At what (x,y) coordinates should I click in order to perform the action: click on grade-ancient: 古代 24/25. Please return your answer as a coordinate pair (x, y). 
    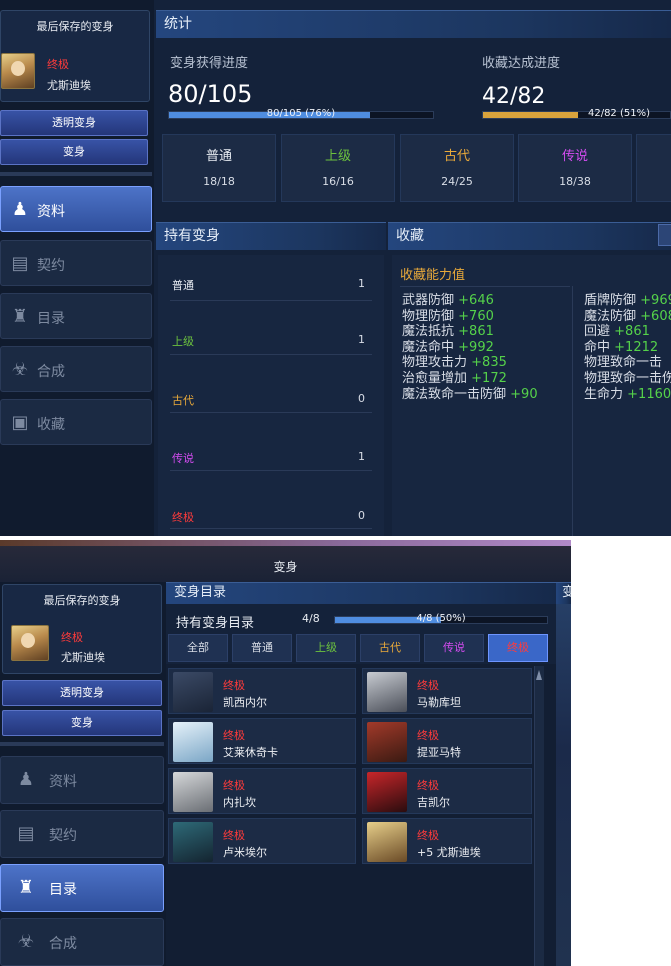
    Looking at the image, I should click on (457, 168).